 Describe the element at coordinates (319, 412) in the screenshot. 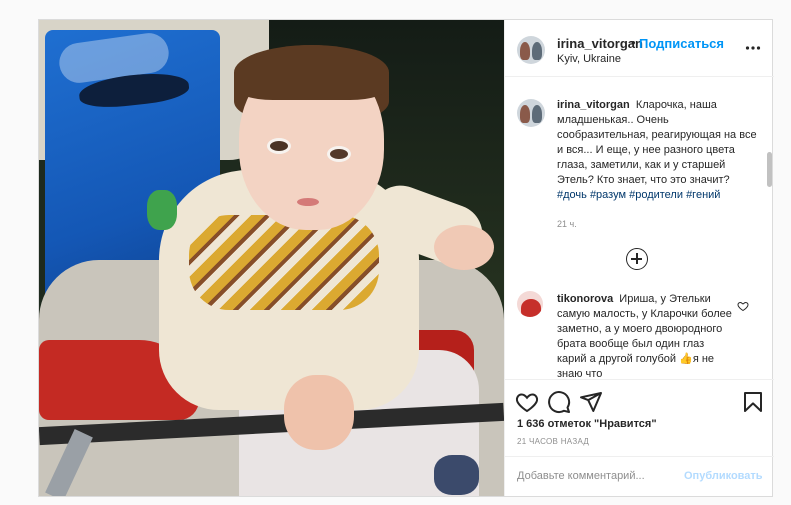

I see `child-hand-left` at that location.